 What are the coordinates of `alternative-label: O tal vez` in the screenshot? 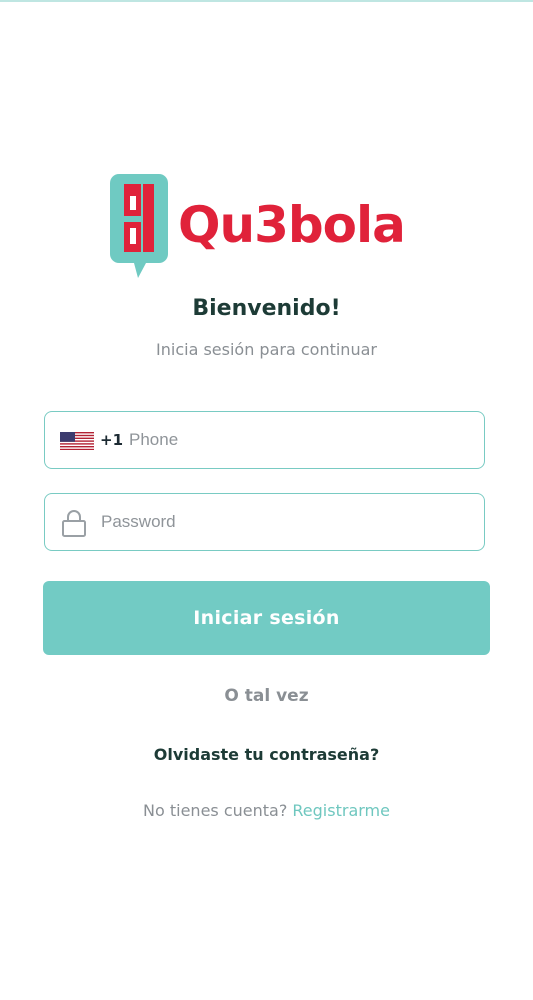 It's located at (266, 696).